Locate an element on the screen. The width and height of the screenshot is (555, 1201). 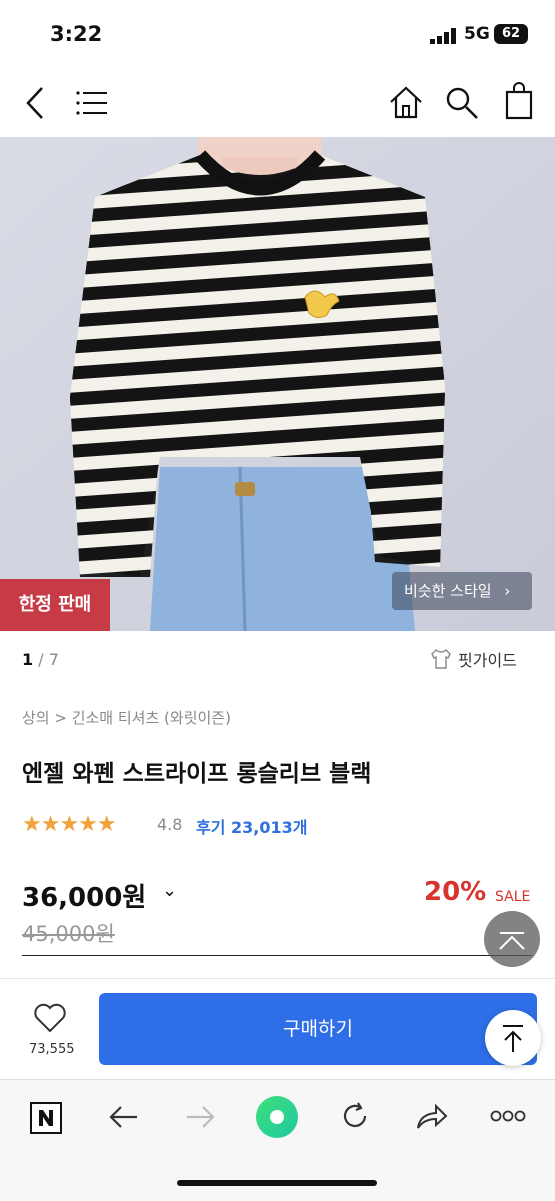
original-price: 45,000원 is located at coordinates (68, 934).